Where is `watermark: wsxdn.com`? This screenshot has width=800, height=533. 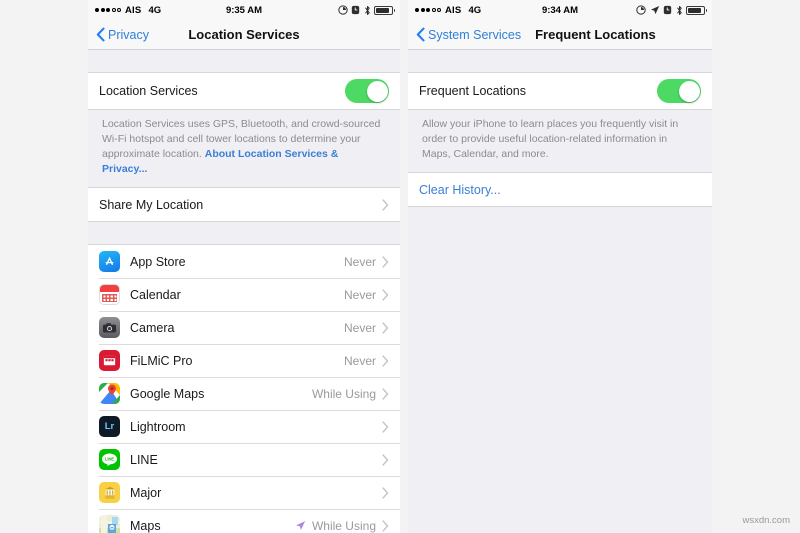 watermark: wsxdn.com is located at coordinates (766, 520).